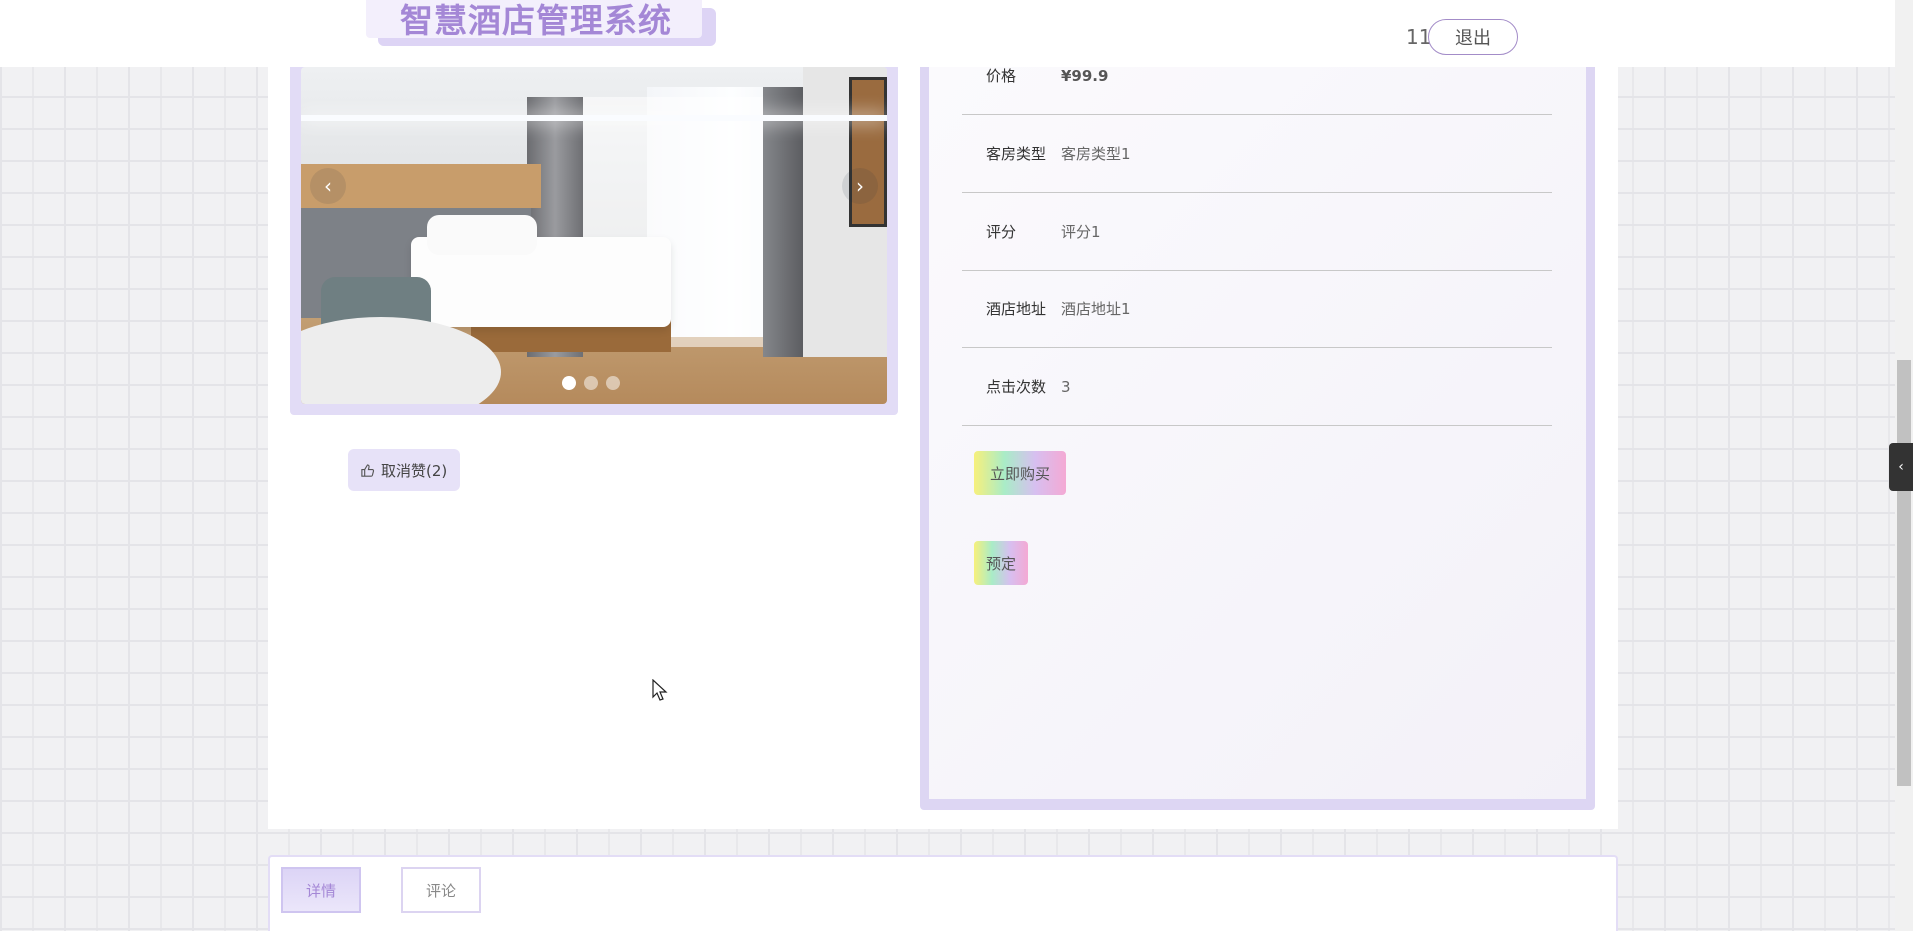  I want to click on side-panel-toggle-icon: ‹, so click(1901, 467).